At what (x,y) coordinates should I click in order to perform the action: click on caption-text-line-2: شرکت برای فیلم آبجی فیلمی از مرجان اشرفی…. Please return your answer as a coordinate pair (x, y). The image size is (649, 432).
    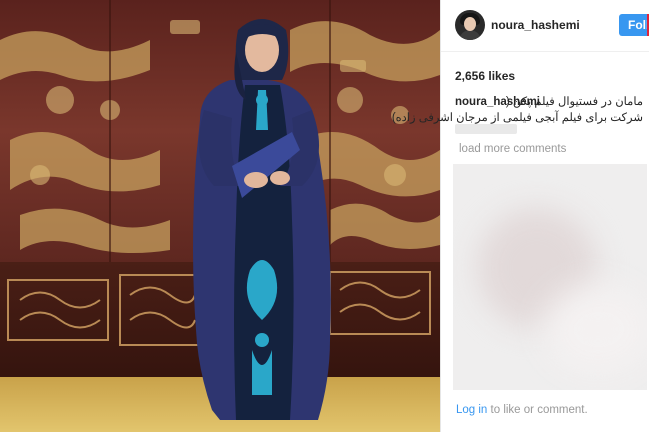
    Looking at the image, I should click on (517, 118).